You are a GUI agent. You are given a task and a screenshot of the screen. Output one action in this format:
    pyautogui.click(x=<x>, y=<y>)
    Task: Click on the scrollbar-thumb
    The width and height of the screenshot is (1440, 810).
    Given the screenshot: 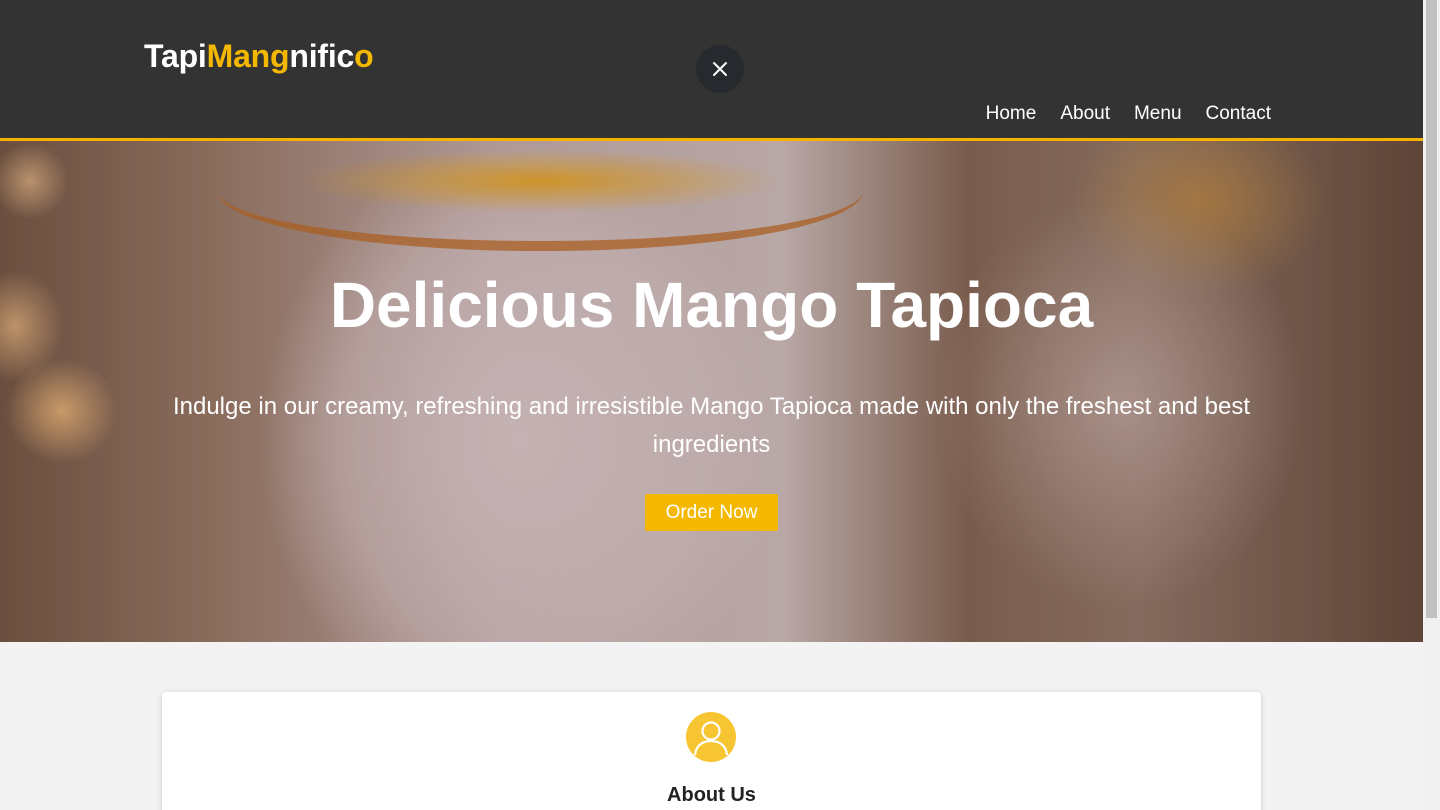 What is the action you would take?
    pyautogui.click(x=1431, y=309)
    